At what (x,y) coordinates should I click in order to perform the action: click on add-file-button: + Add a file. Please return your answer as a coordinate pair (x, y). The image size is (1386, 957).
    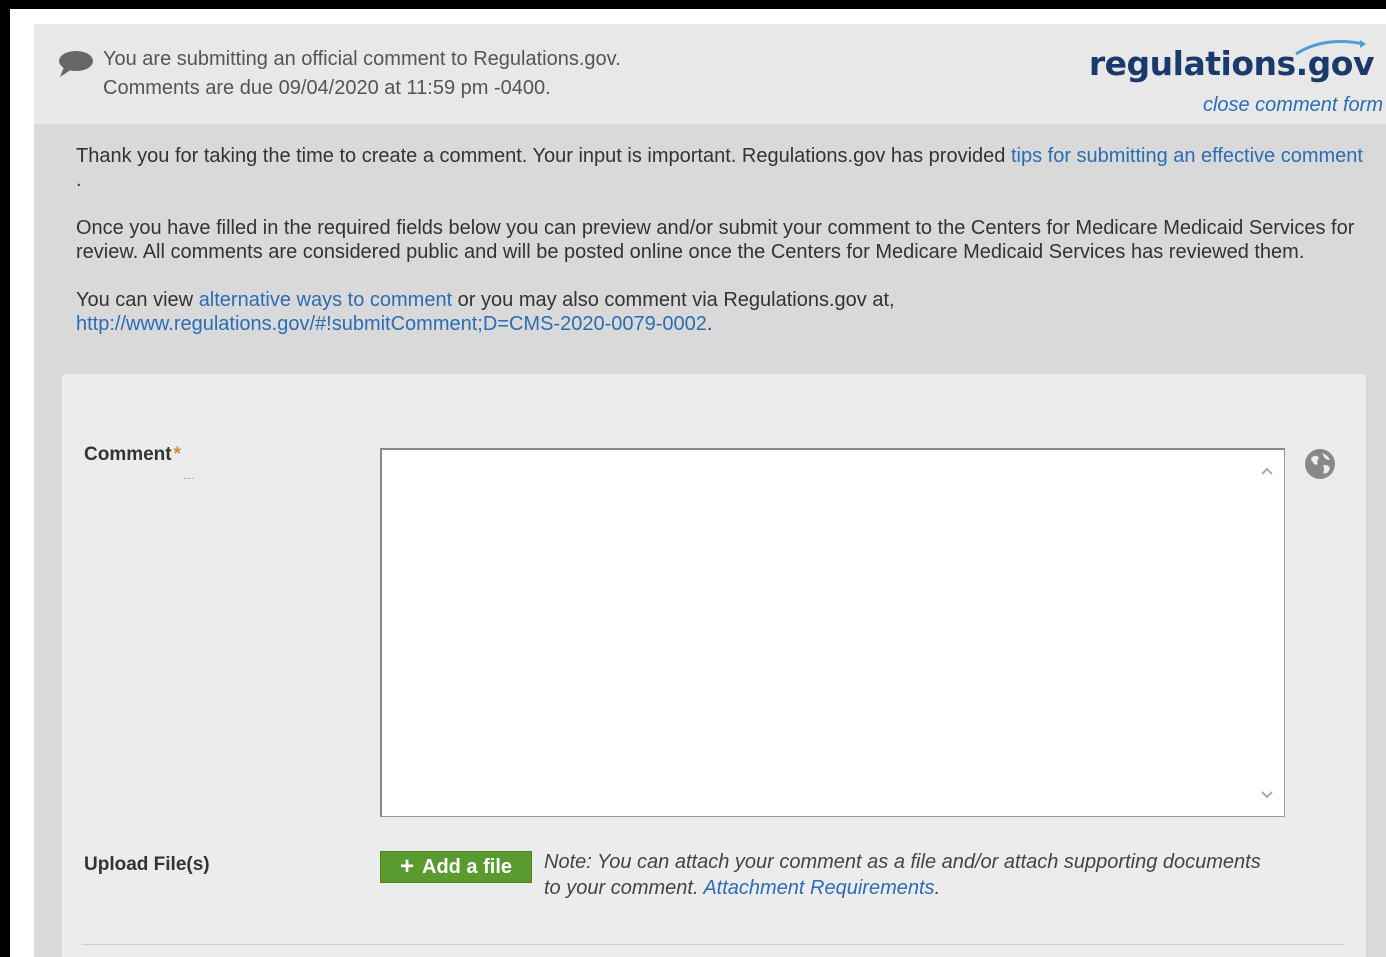
    Looking at the image, I should click on (456, 867).